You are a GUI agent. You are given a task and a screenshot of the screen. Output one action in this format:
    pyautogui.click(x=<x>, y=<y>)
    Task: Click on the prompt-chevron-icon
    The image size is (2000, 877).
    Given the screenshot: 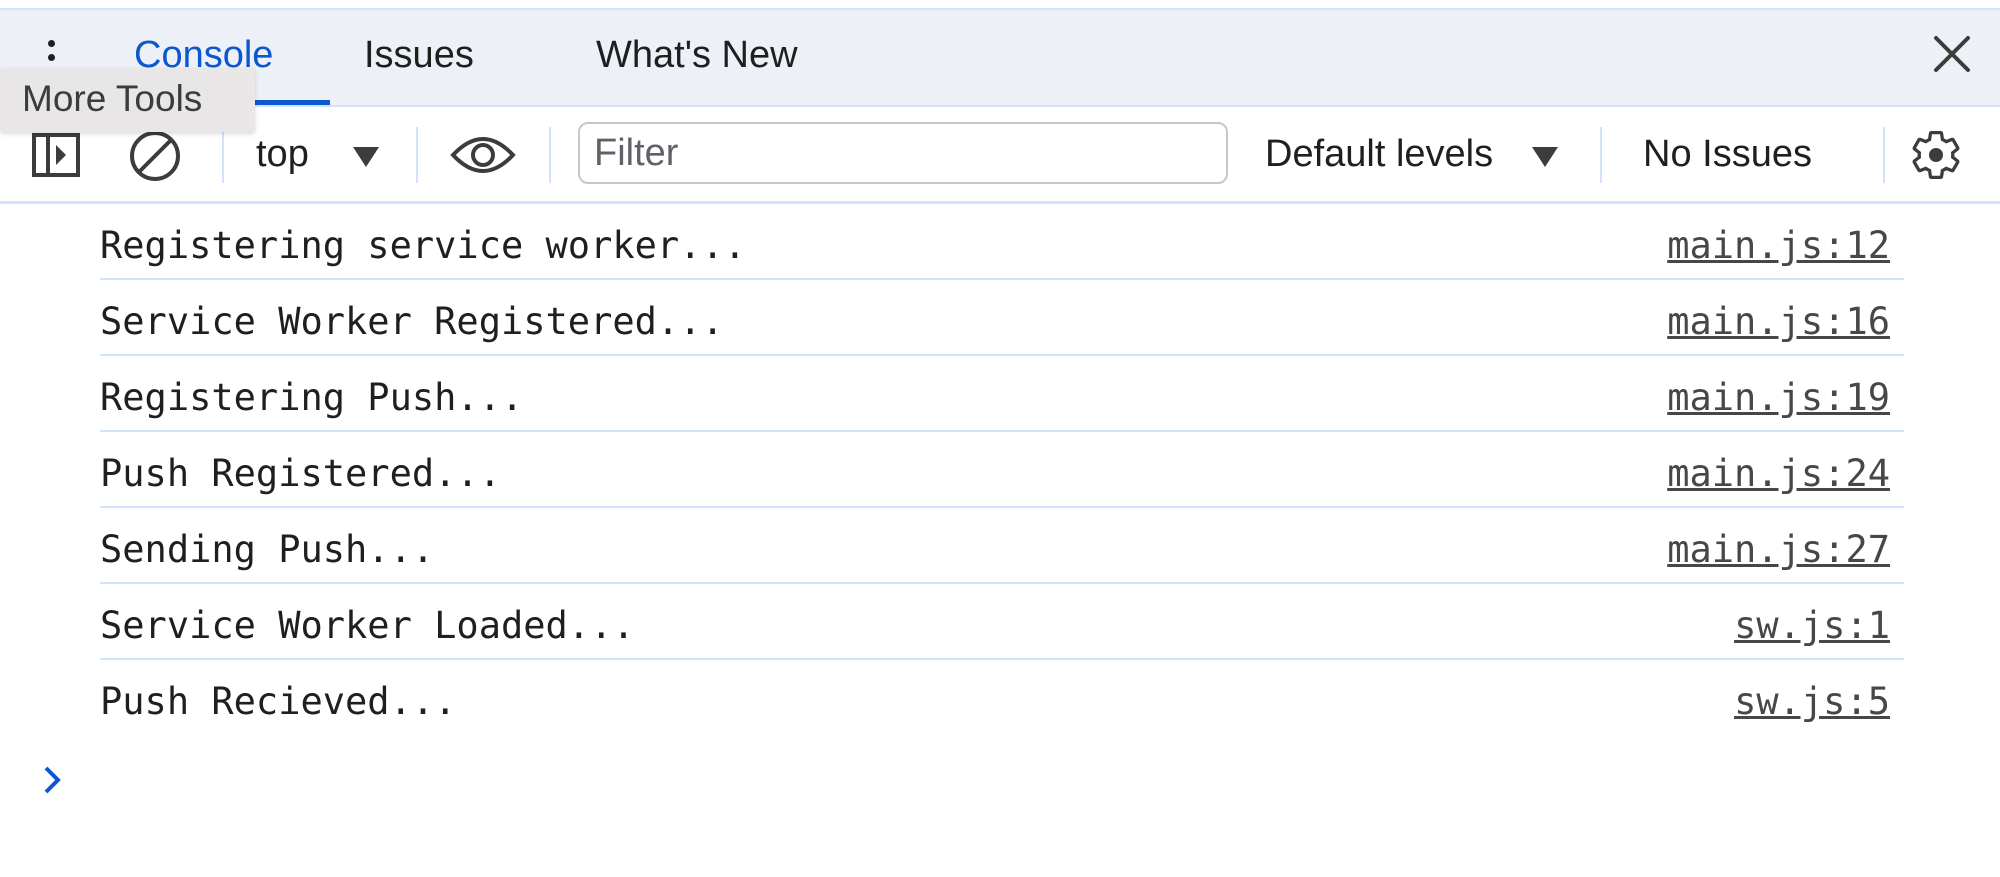 What is the action you would take?
    pyautogui.click(x=52, y=780)
    